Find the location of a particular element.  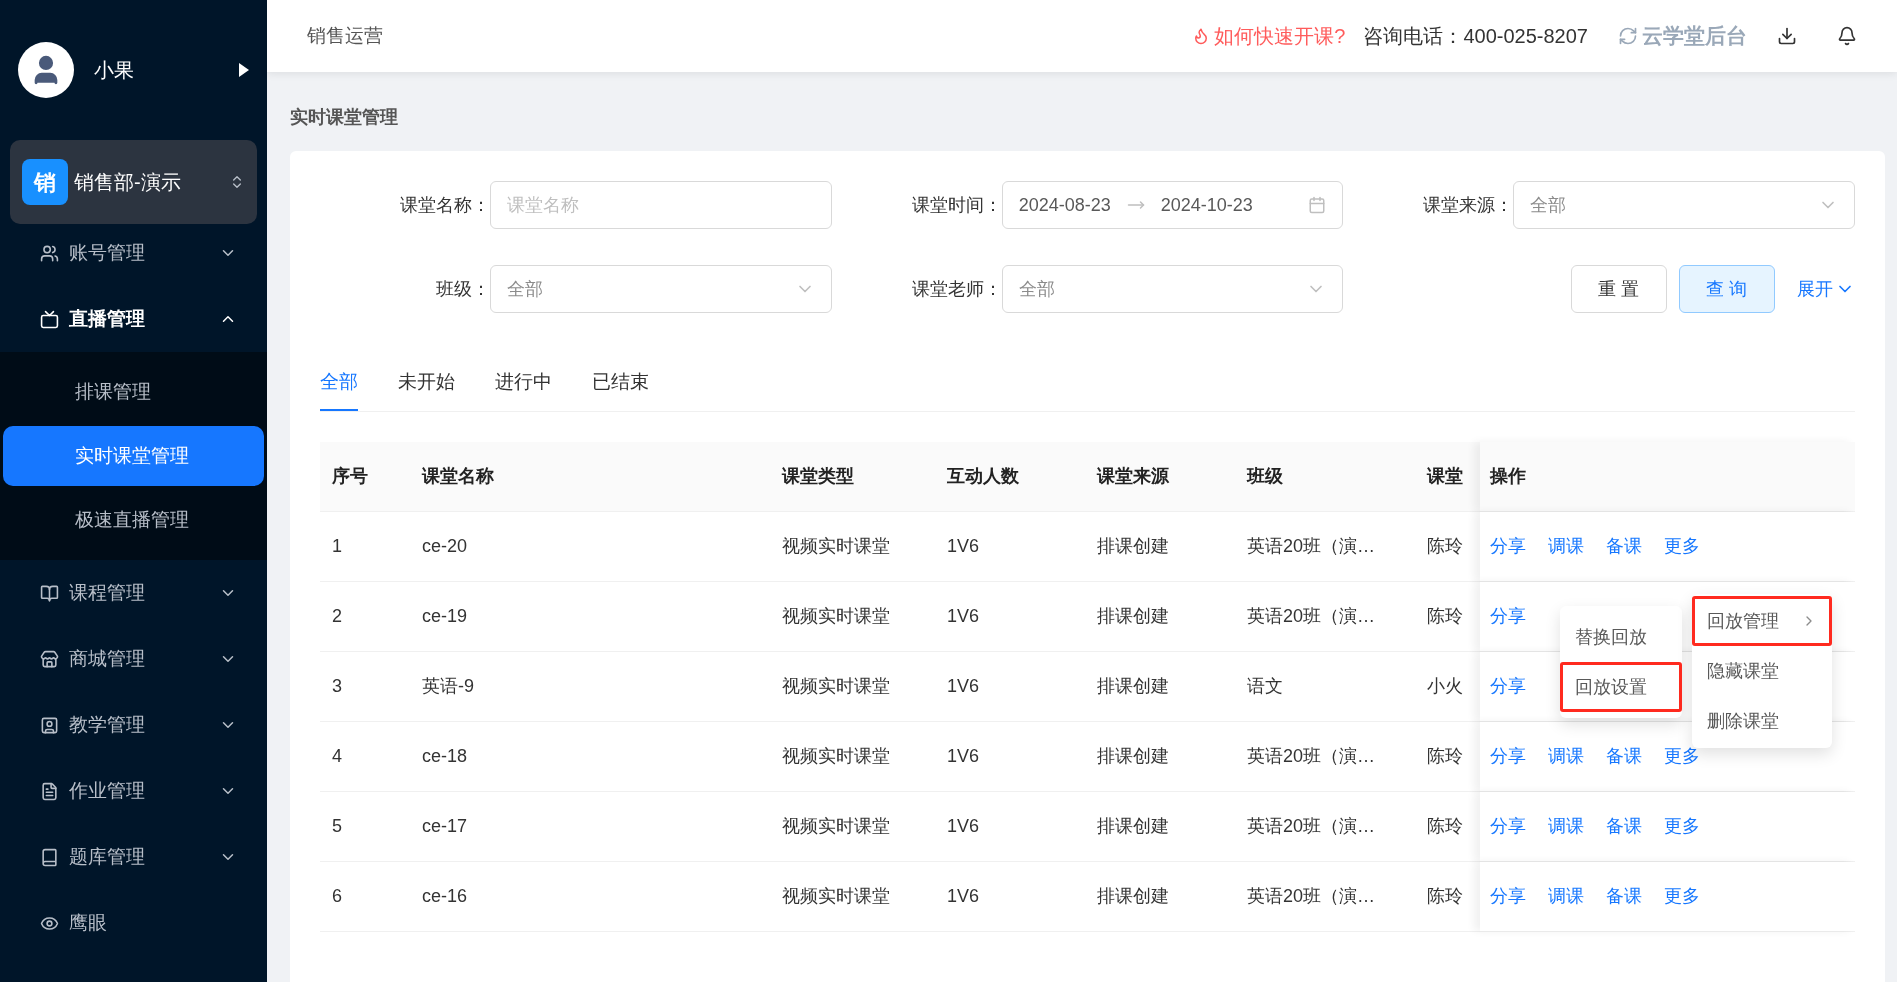

book-icon is located at coordinates (49, 857).